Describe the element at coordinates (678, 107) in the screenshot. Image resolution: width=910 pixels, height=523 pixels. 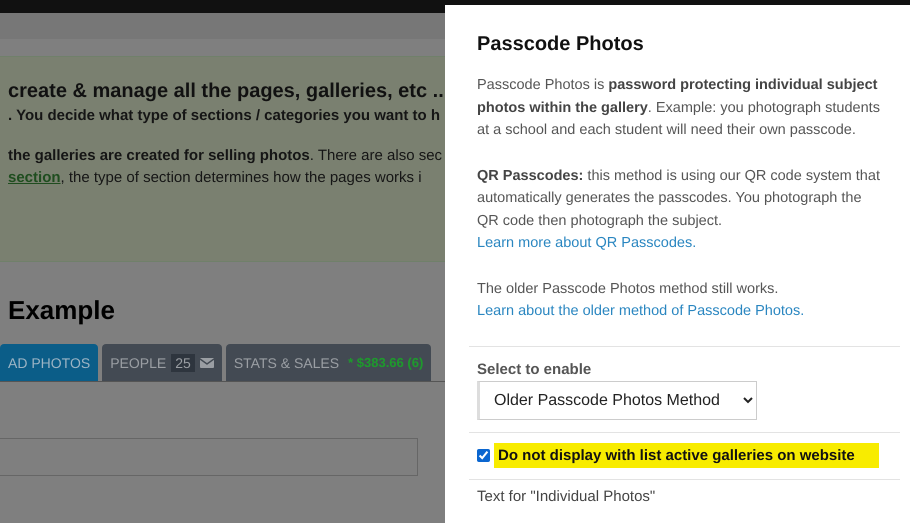
I see `paragraph: Passcode Photos is password protecting individual subject photos within the gallery. Example: you photograph students at a school and each student will need their own passcode.` at that location.